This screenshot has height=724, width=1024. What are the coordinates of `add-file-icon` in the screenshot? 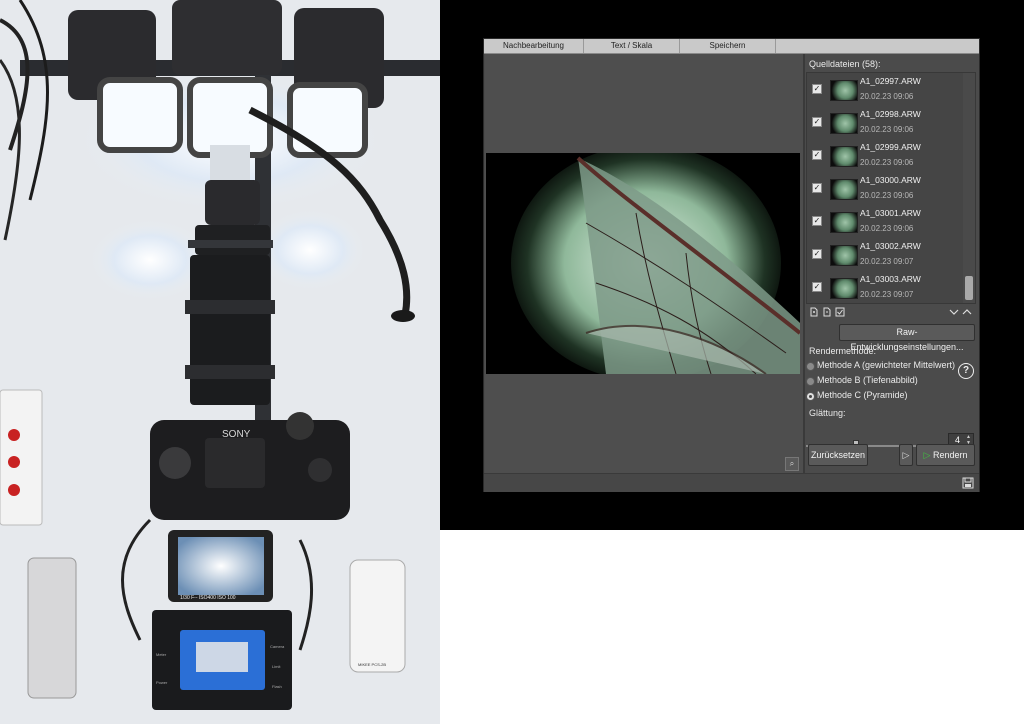 It's located at (814, 312).